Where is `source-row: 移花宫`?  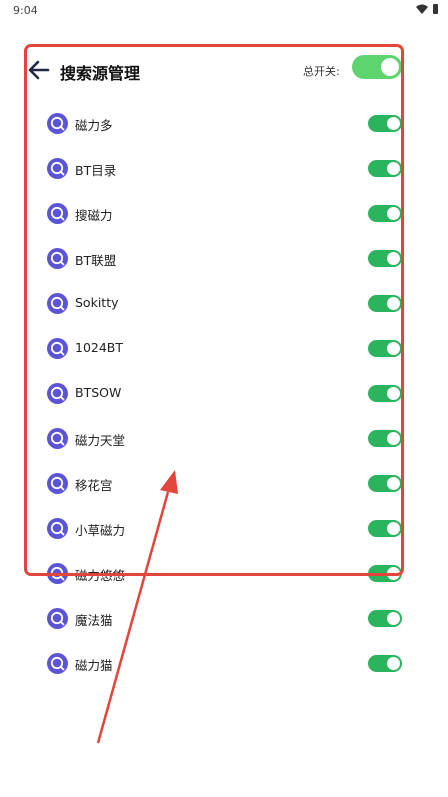
source-row: 移花宫 is located at coordinates (224, 483).